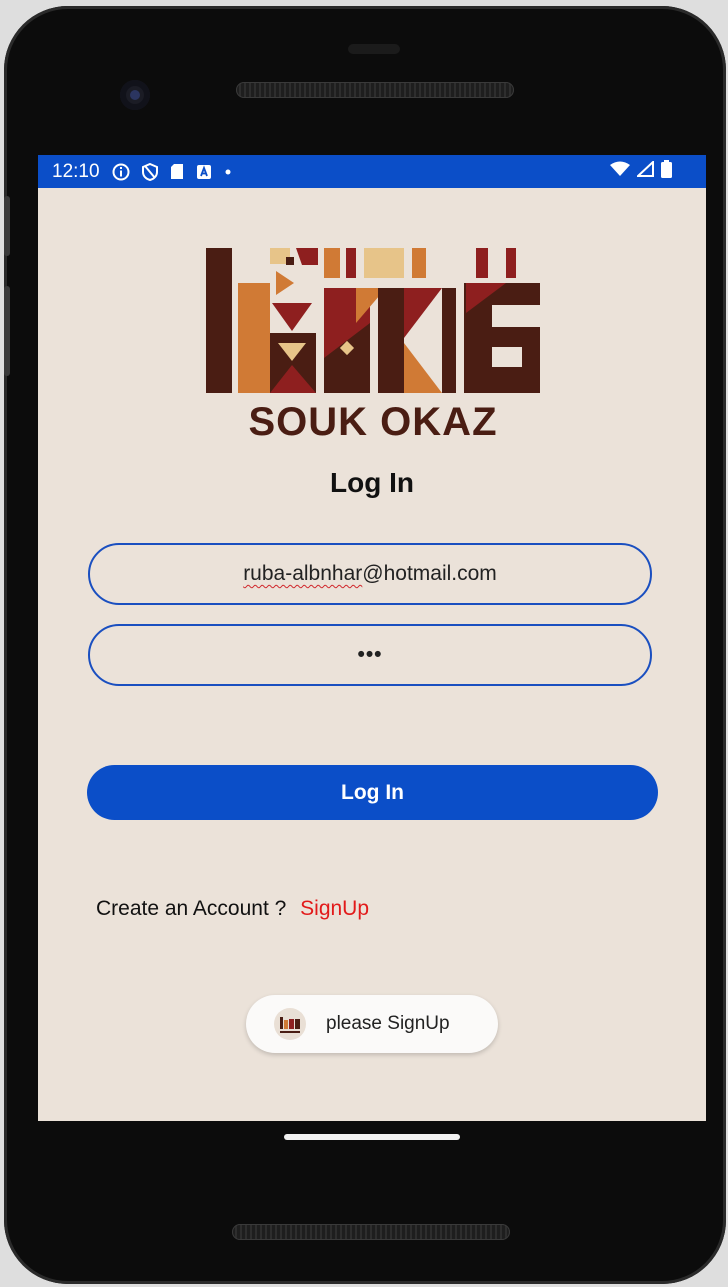 The image size is (728, 1287). Describe the element at coordinates (334, 908) in the screenshot. I see `signup-link: SignUp` at that location.